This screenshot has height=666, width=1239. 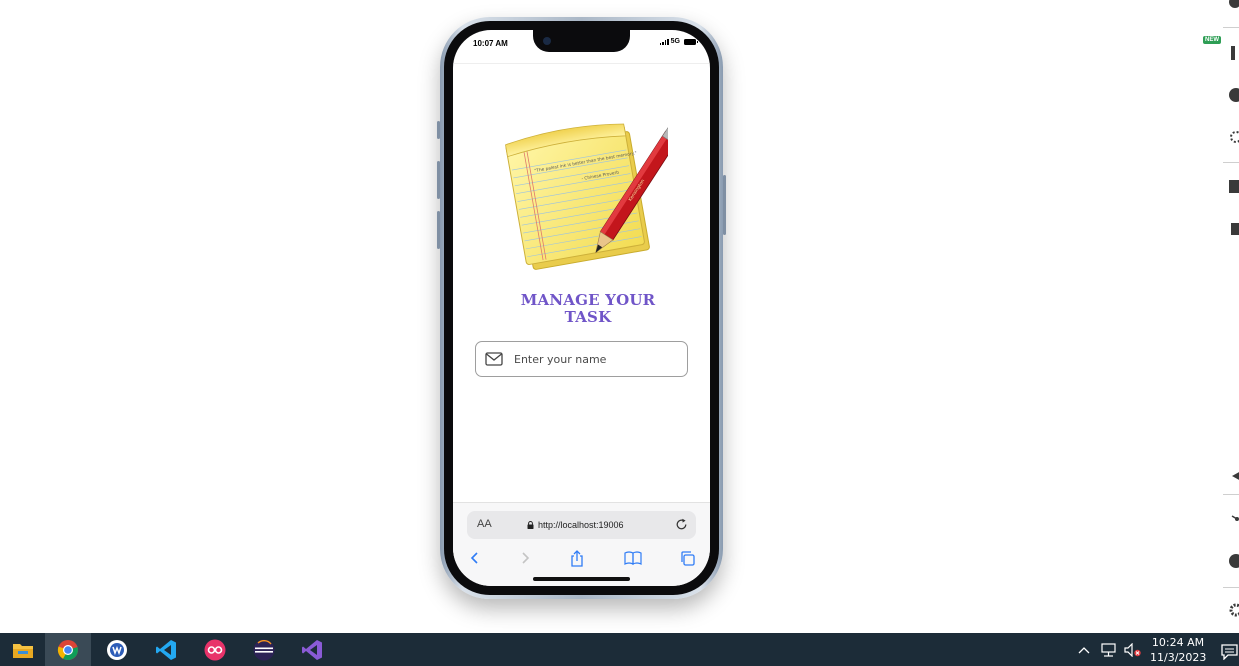 I want to click on status-time: 10:07 AM, so click(x=490, y=43).